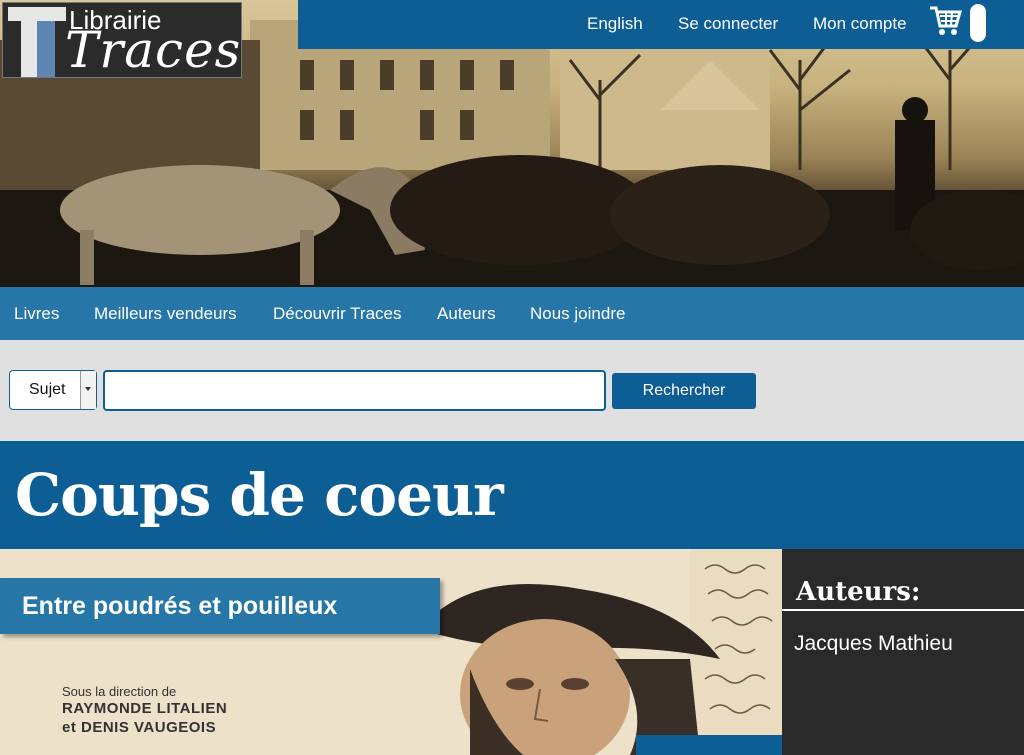 This screenshot has height=755, width=1024. Describe the element at coordinates (337, 314) in the screenshot. I see `nav-item-decouvrir-traces: Découvrir Traces` at that location.